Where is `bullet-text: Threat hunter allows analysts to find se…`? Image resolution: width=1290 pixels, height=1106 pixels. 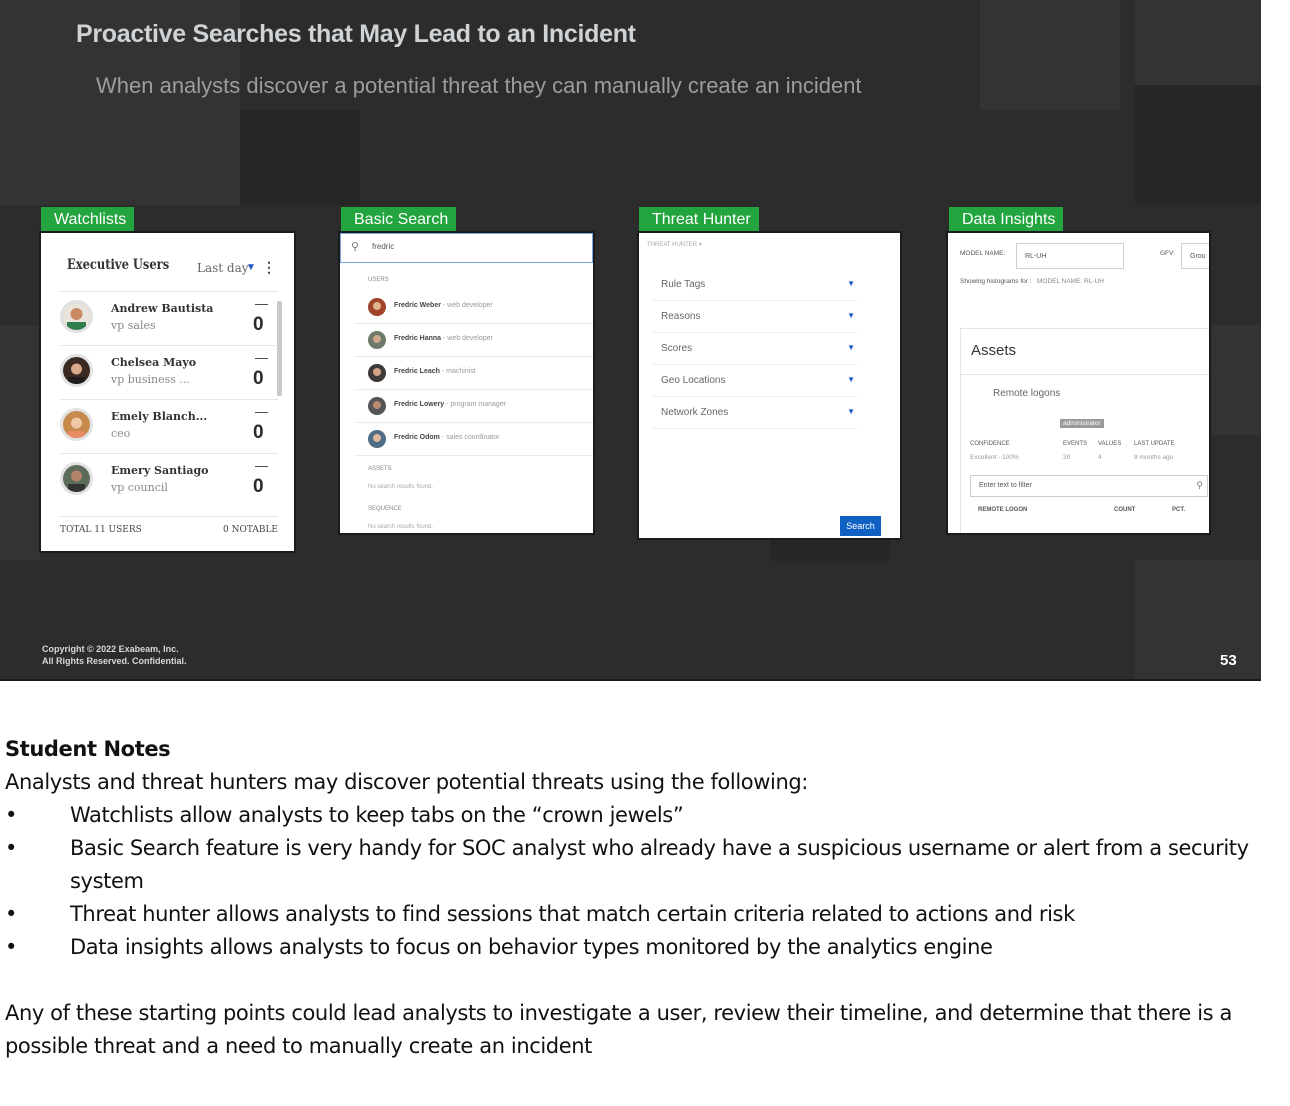 bullet-text: Threat hunter allows analysts to find se… is located at coordinates (572, 914).